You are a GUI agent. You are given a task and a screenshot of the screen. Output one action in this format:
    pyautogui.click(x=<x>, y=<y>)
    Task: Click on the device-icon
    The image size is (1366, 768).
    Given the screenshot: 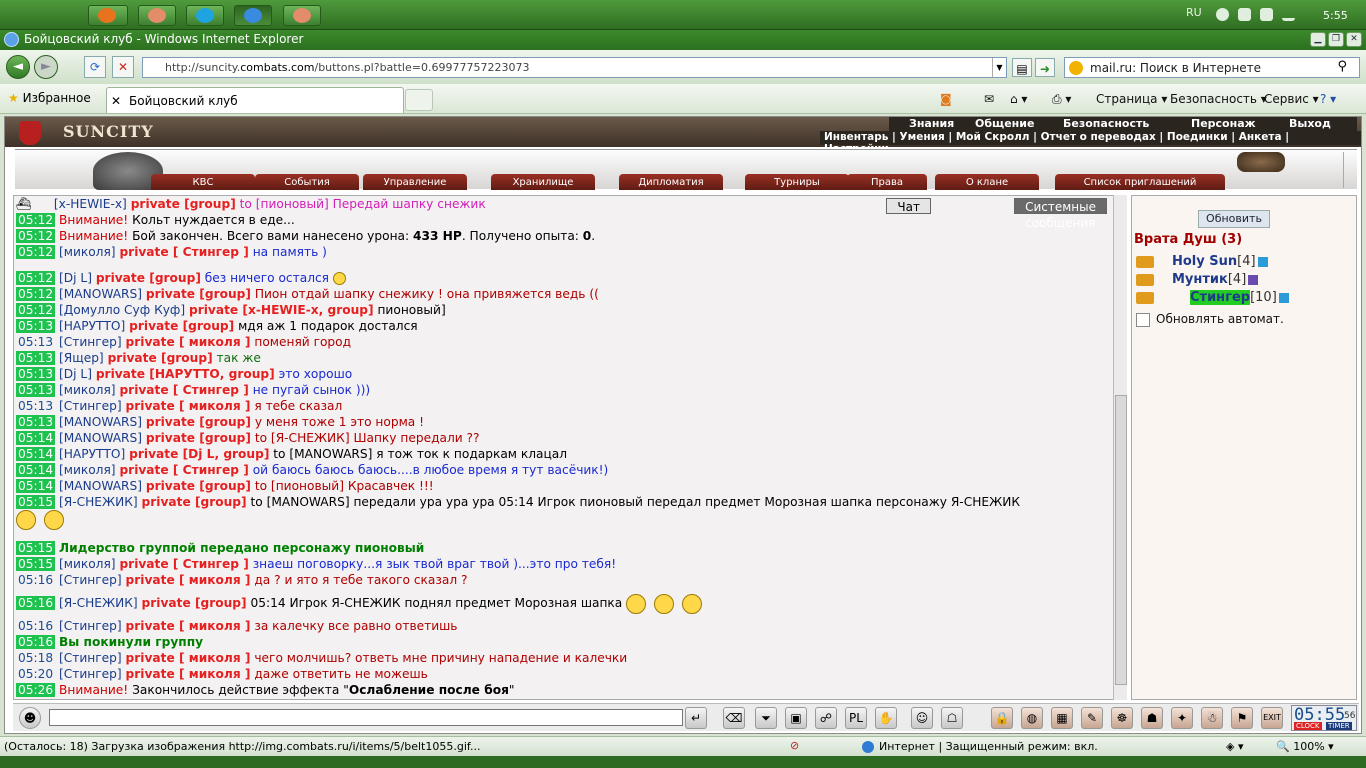 What is the action you would take?
    pyautogui.click(x=1244, y=14)
    